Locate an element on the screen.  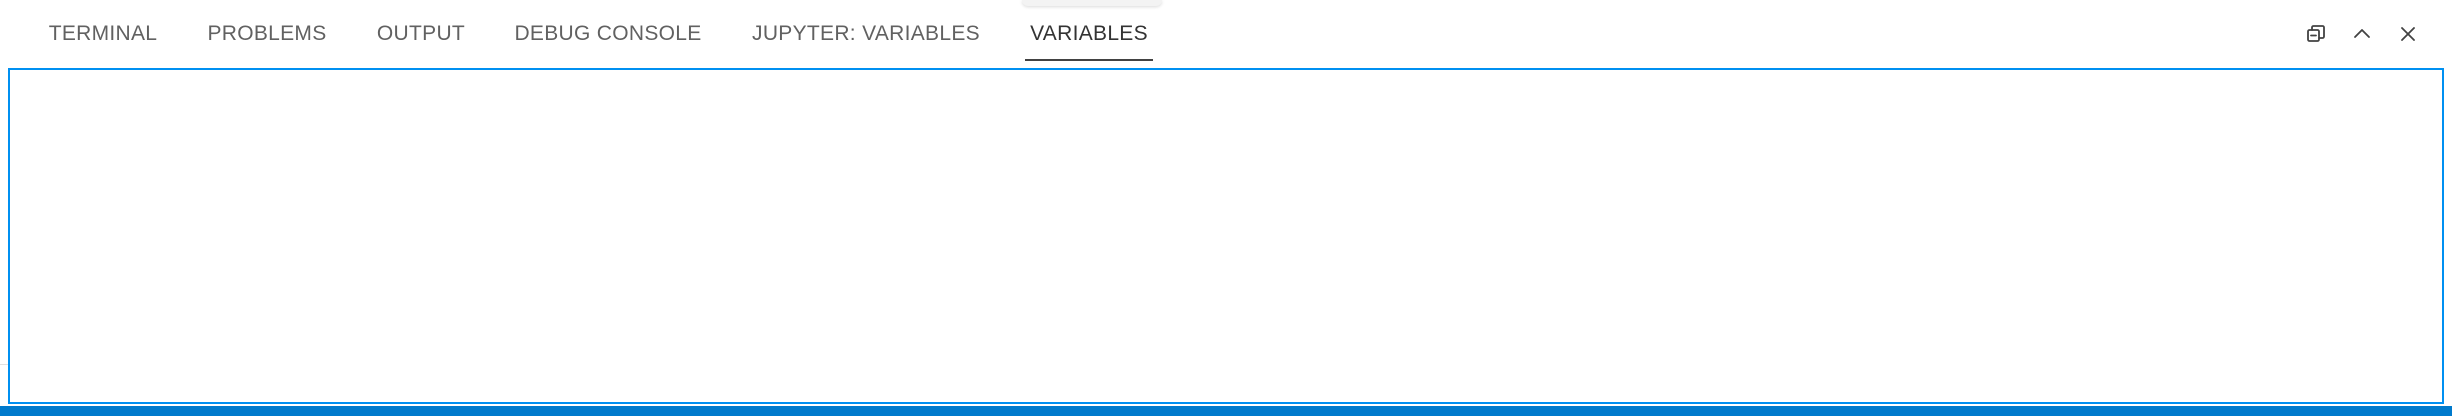
active-tab-indicator is located at coordinates (1089, 60).